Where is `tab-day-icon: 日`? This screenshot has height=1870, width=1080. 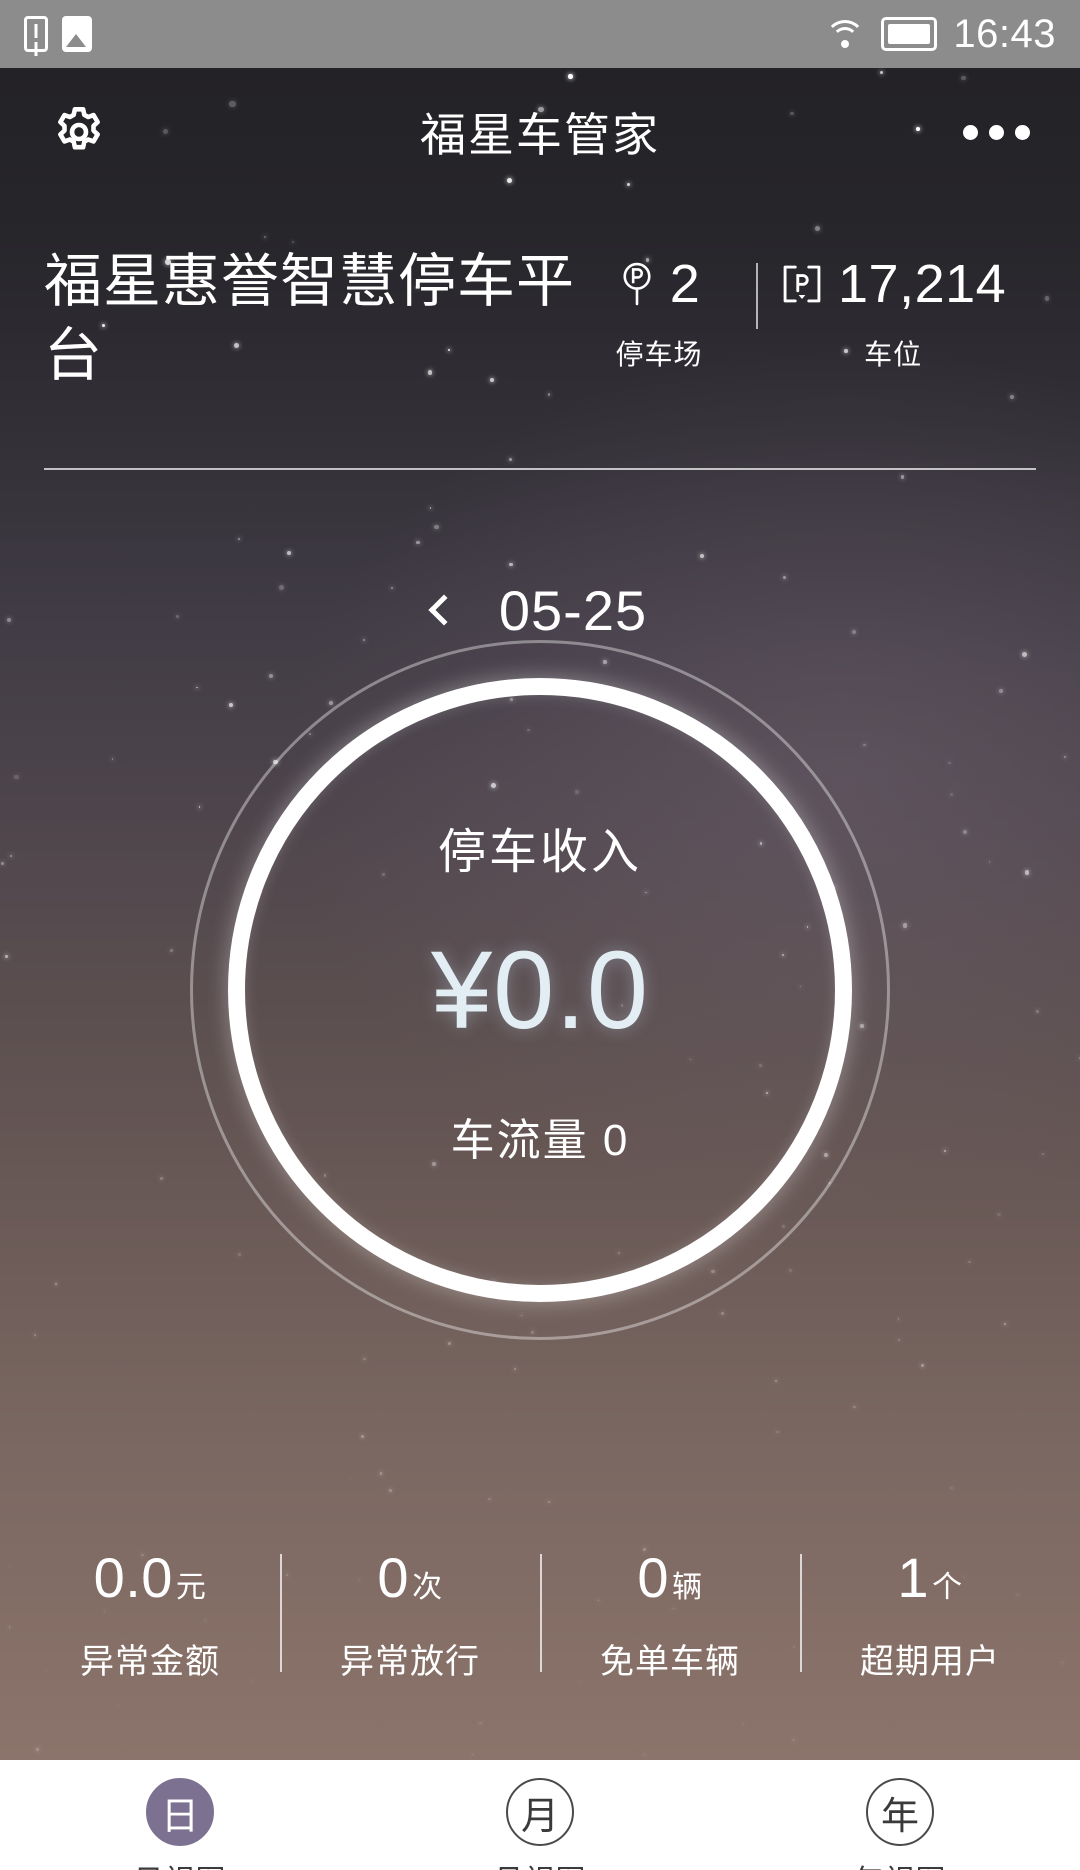 tab-day-icon: 日 is located at coordinates (180, 1812).